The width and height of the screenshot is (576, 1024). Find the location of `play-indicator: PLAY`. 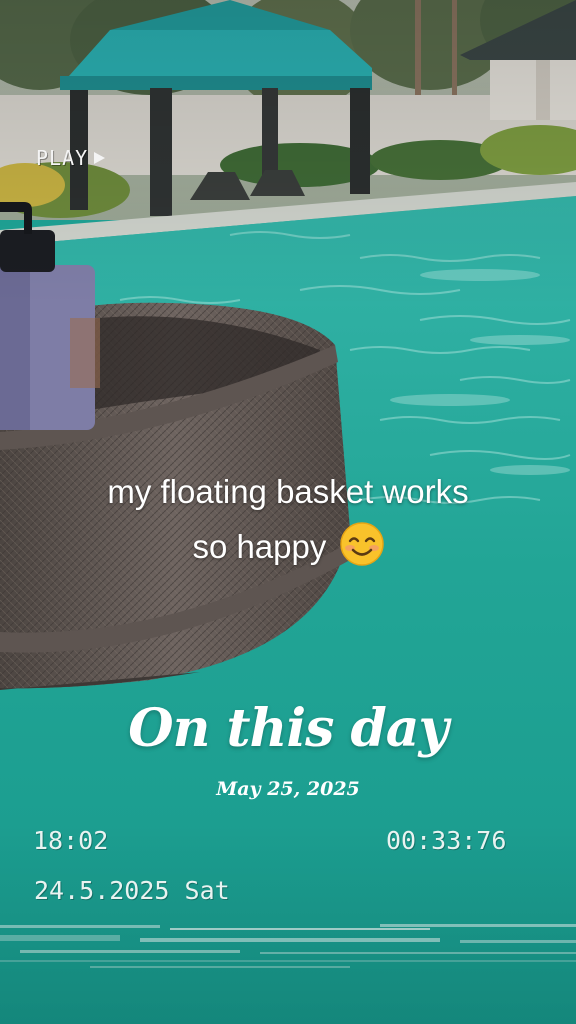

play-indicator: PLAY is located at coordinates (71, 158).